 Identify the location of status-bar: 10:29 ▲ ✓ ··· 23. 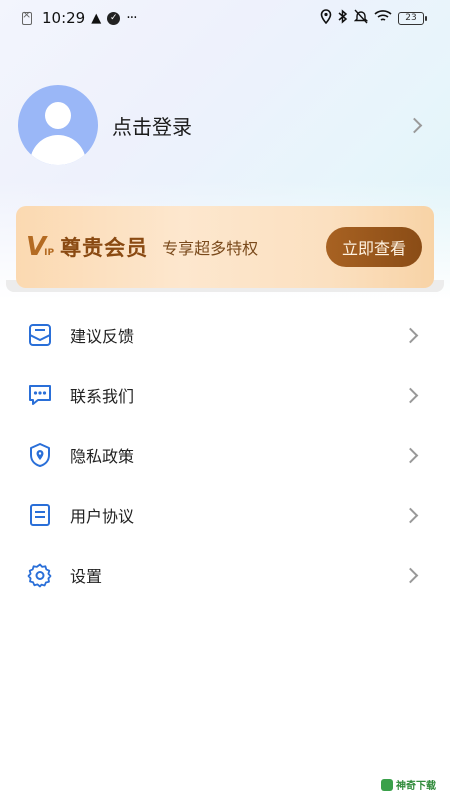
(225, 18).